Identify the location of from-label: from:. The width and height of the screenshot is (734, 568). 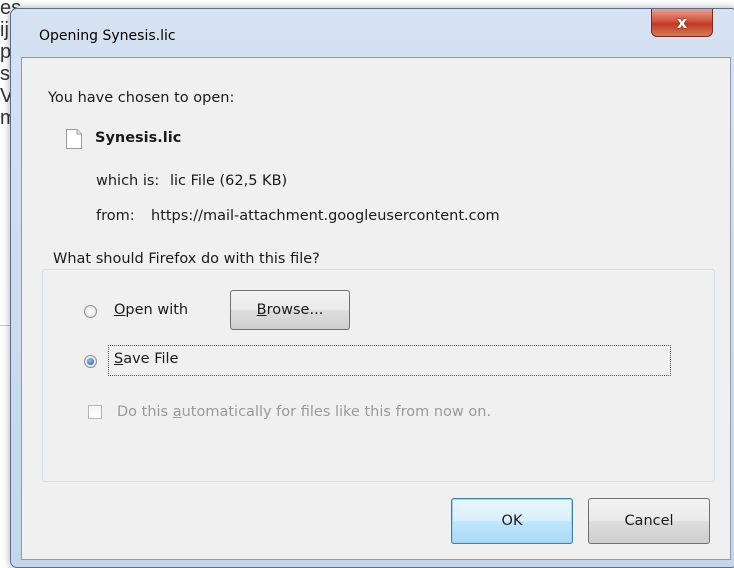
(115, 216).